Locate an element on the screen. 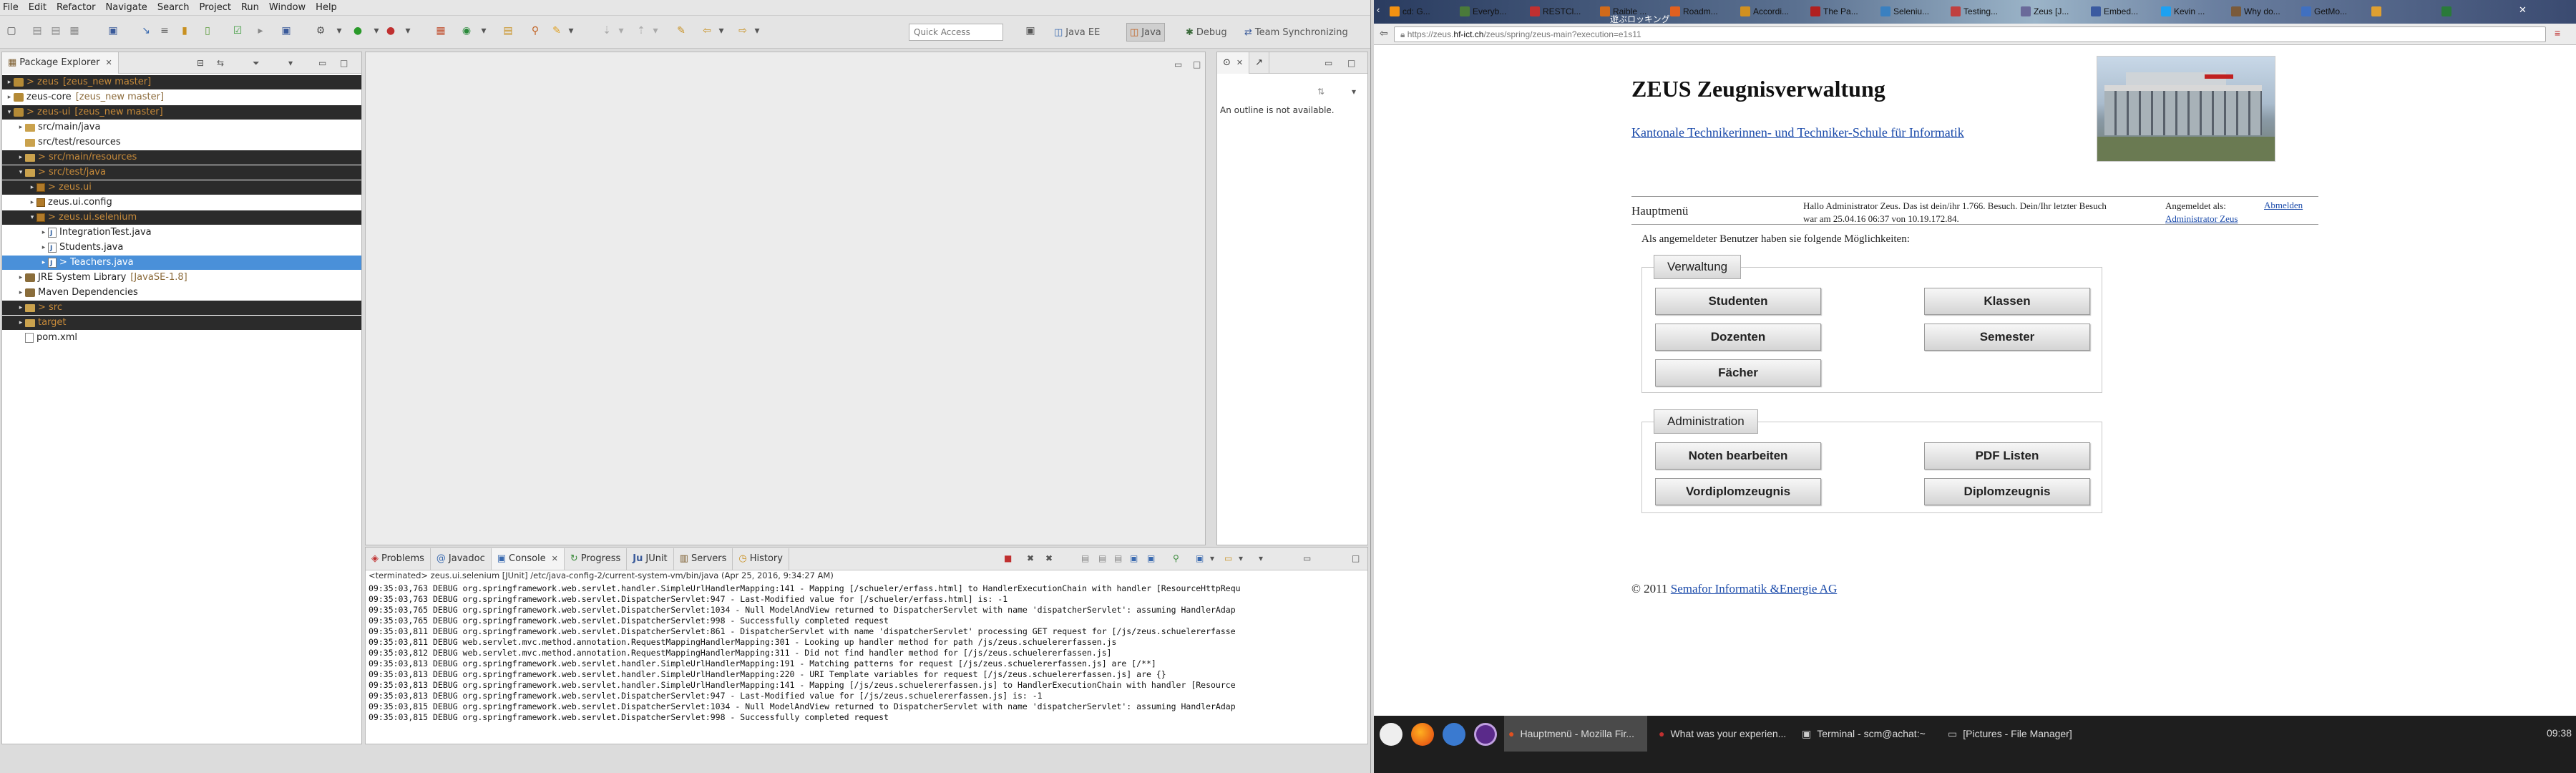 This screenshot has width=2576, height=773. editor-maximize-icon: □ is located at coordinates (1197, 64).